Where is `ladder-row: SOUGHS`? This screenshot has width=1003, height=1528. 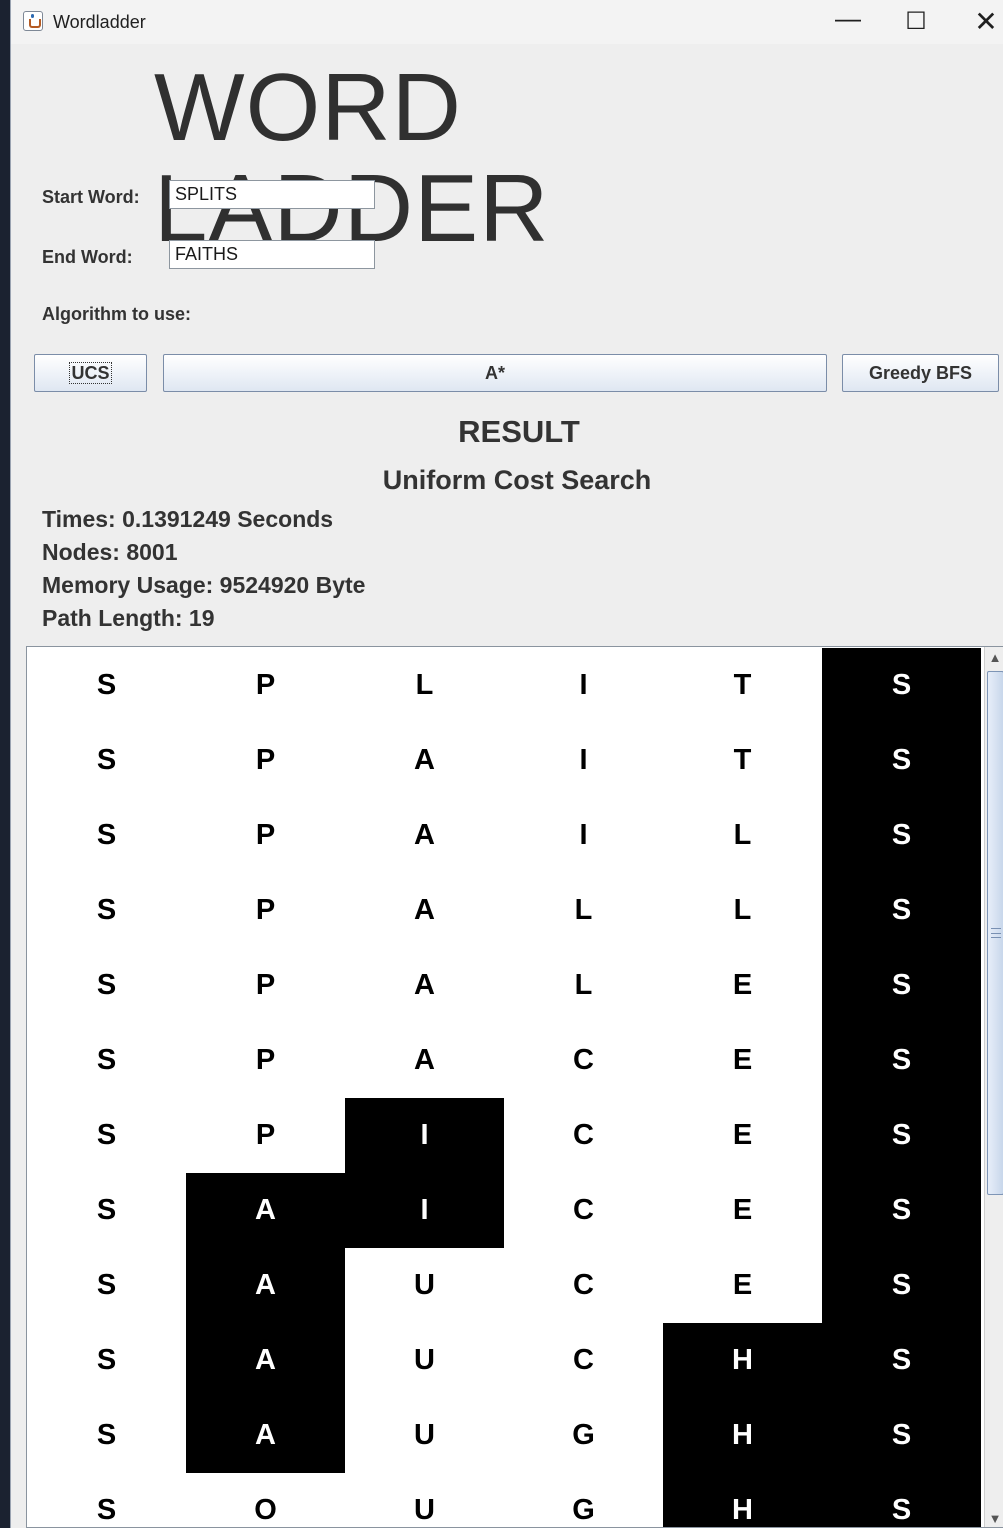 ladder-row: SOUGHS is located at coordinates (504, 1500).